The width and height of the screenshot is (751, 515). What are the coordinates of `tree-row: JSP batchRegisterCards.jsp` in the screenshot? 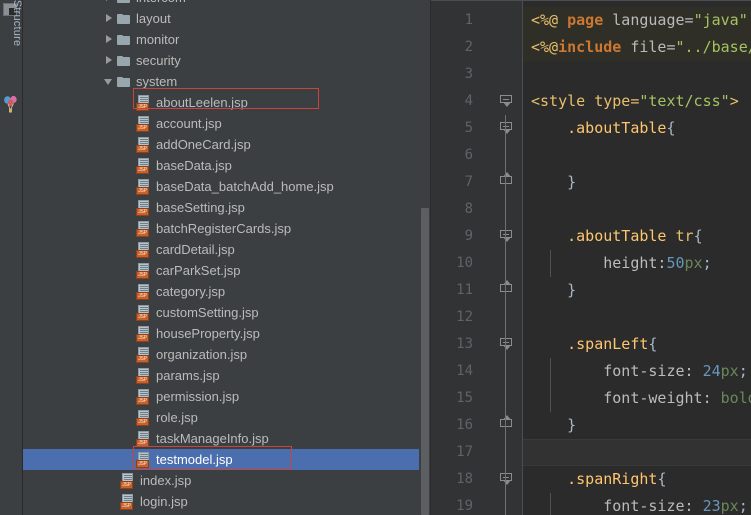 It's located at (227, 228).